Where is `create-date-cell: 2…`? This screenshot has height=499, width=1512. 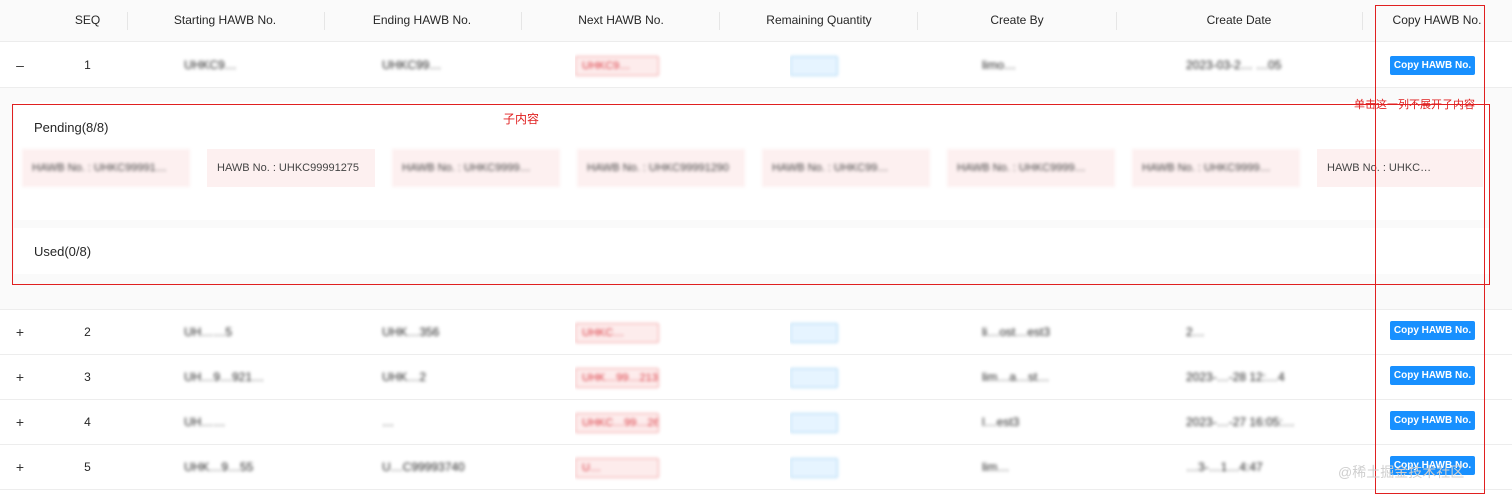 create-date-cell: 2… is located at coordinates (1195, 332).